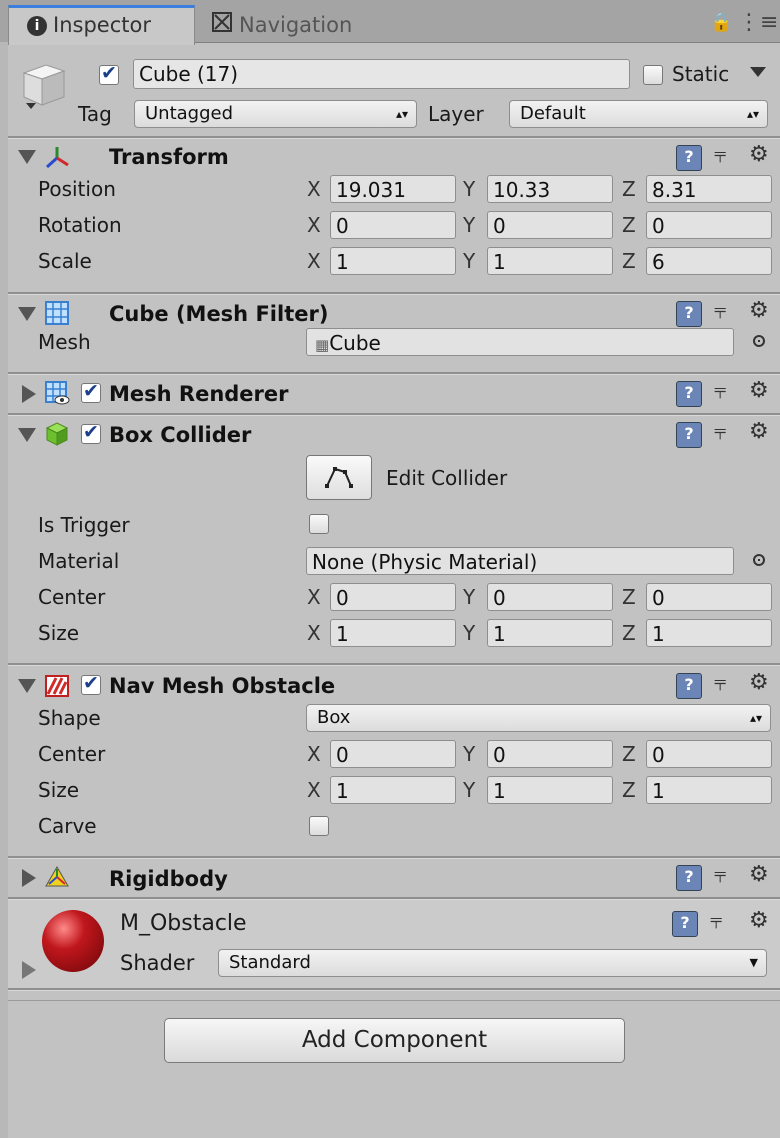 This screenshot has width=780, height=1138. I want to click on cube-object-icon, so click(44, 87).